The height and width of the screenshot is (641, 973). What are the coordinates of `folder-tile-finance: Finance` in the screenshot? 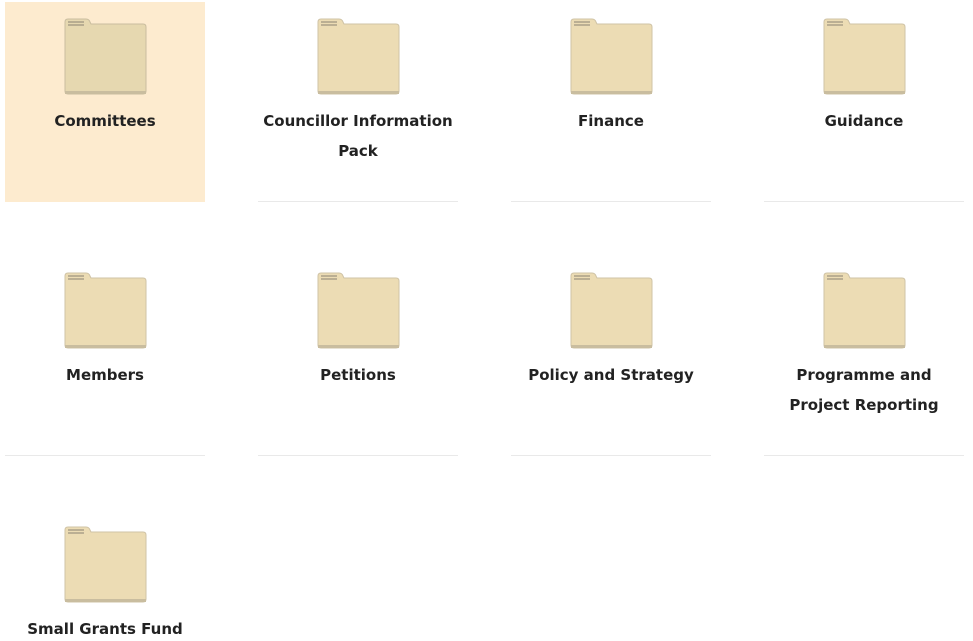 It's located at (611, 102).